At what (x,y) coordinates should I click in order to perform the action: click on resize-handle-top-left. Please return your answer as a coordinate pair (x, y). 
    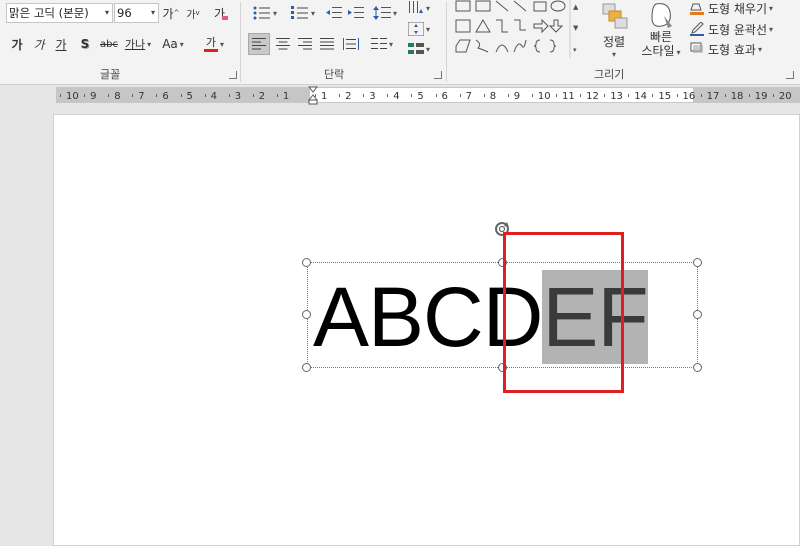
    Looking at the image, I should click on (306, 262).